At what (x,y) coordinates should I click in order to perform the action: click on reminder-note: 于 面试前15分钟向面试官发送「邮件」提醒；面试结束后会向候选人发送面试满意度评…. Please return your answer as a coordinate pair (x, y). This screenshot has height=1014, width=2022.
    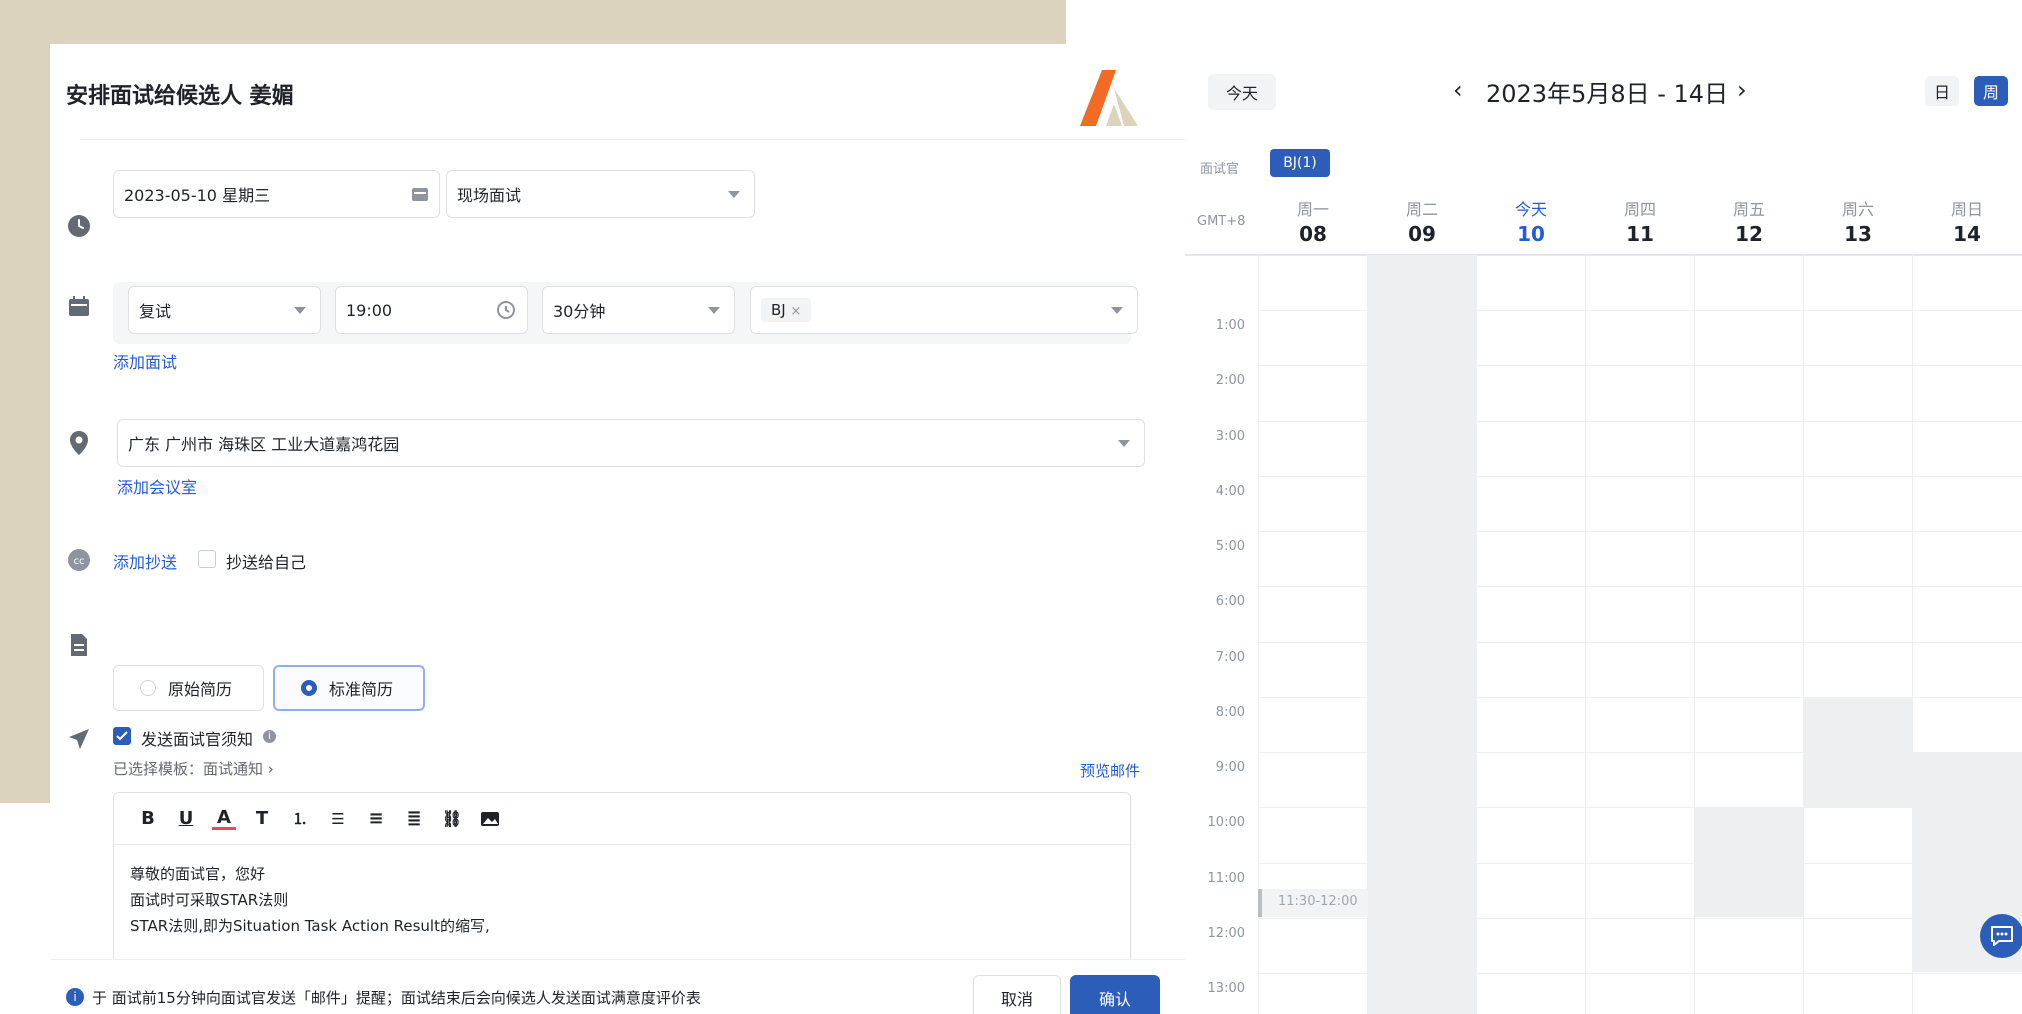
    Looking at the image, I should click on (396, 998).